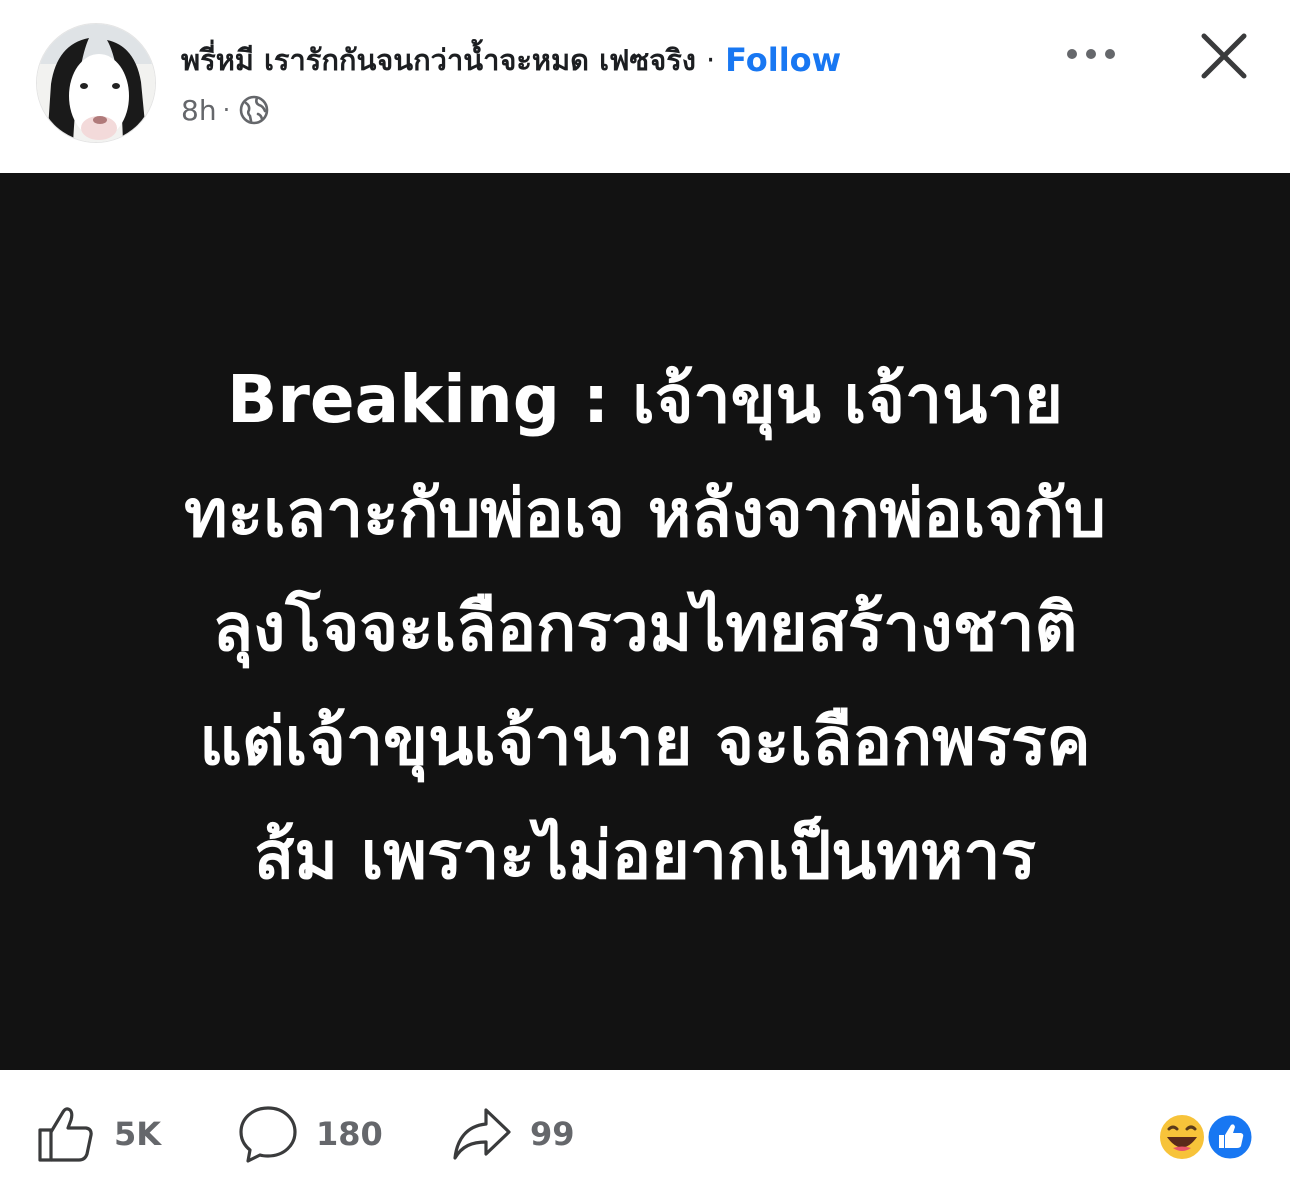  I want to click on share-button: 99, so click(513, 1134).